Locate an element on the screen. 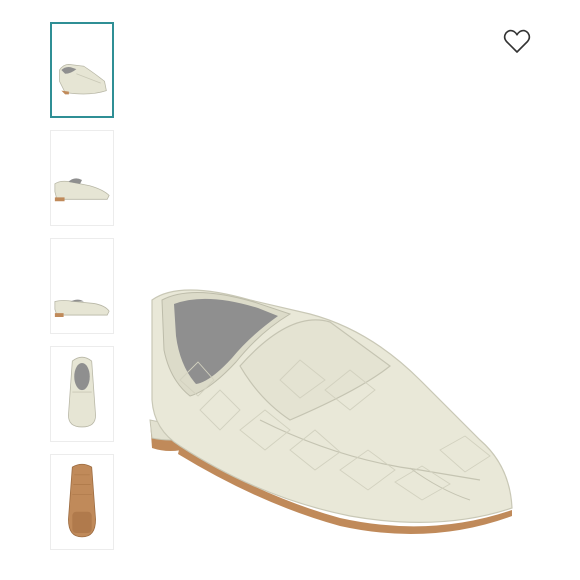 Image resolution: width=580 pixels, height=580 pixels. favorite-button is located at coordinates (517, 41).